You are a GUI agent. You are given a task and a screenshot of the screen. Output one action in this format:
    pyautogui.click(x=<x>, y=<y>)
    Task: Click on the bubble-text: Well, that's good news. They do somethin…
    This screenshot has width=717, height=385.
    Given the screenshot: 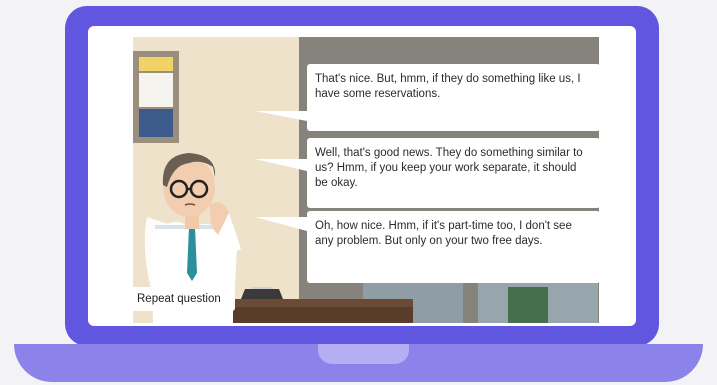 What is the action you would take?
    pyautogui.click(x=449, y=168)
    